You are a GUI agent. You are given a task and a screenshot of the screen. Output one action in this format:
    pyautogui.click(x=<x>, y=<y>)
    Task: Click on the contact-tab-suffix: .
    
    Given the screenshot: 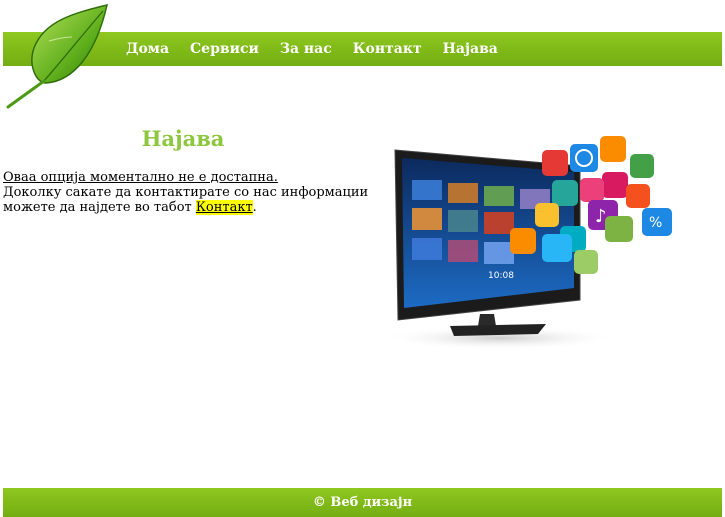 What is the action you would take?
    pyautogui.click(x=254, y=207)
    